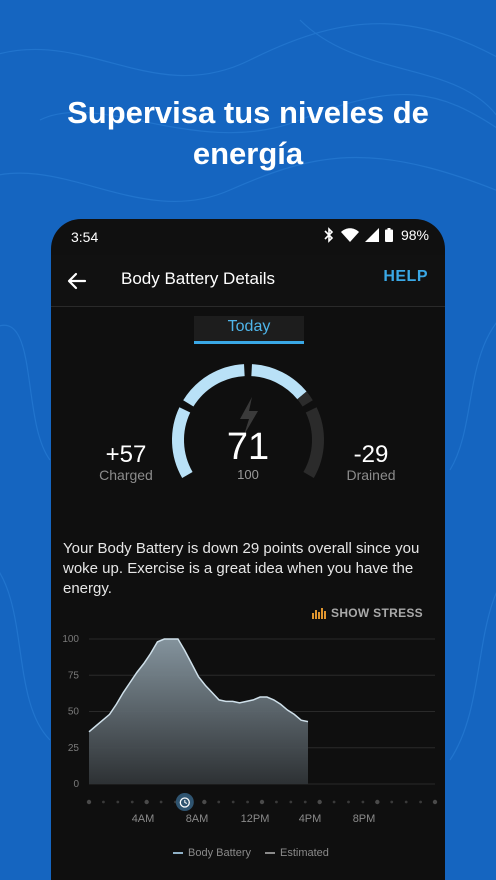  I want to click on x-tick-label: 4PM, so click(310, 819).